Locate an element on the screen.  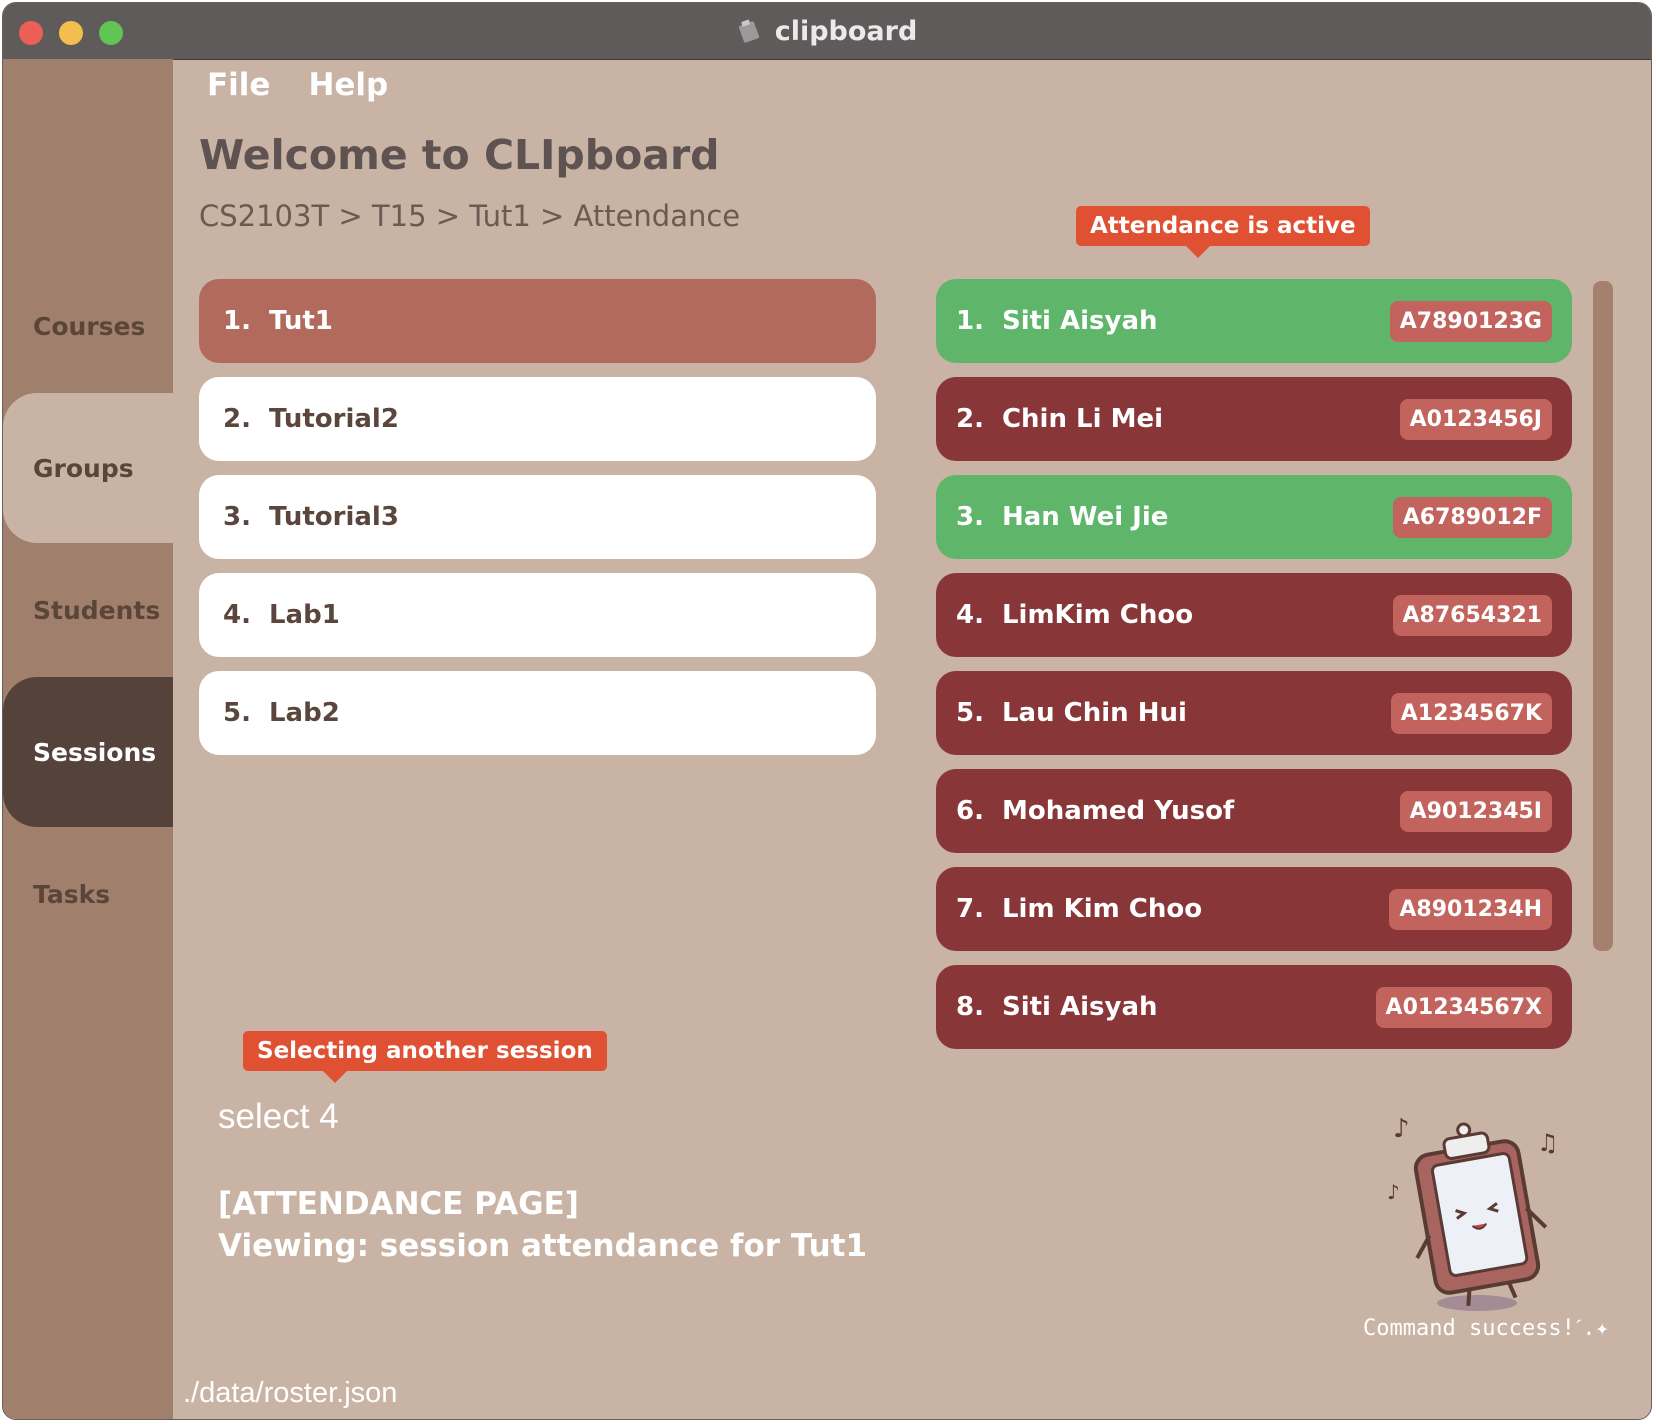
session-name: Tutorial3 is located at coordinates (333, 517).